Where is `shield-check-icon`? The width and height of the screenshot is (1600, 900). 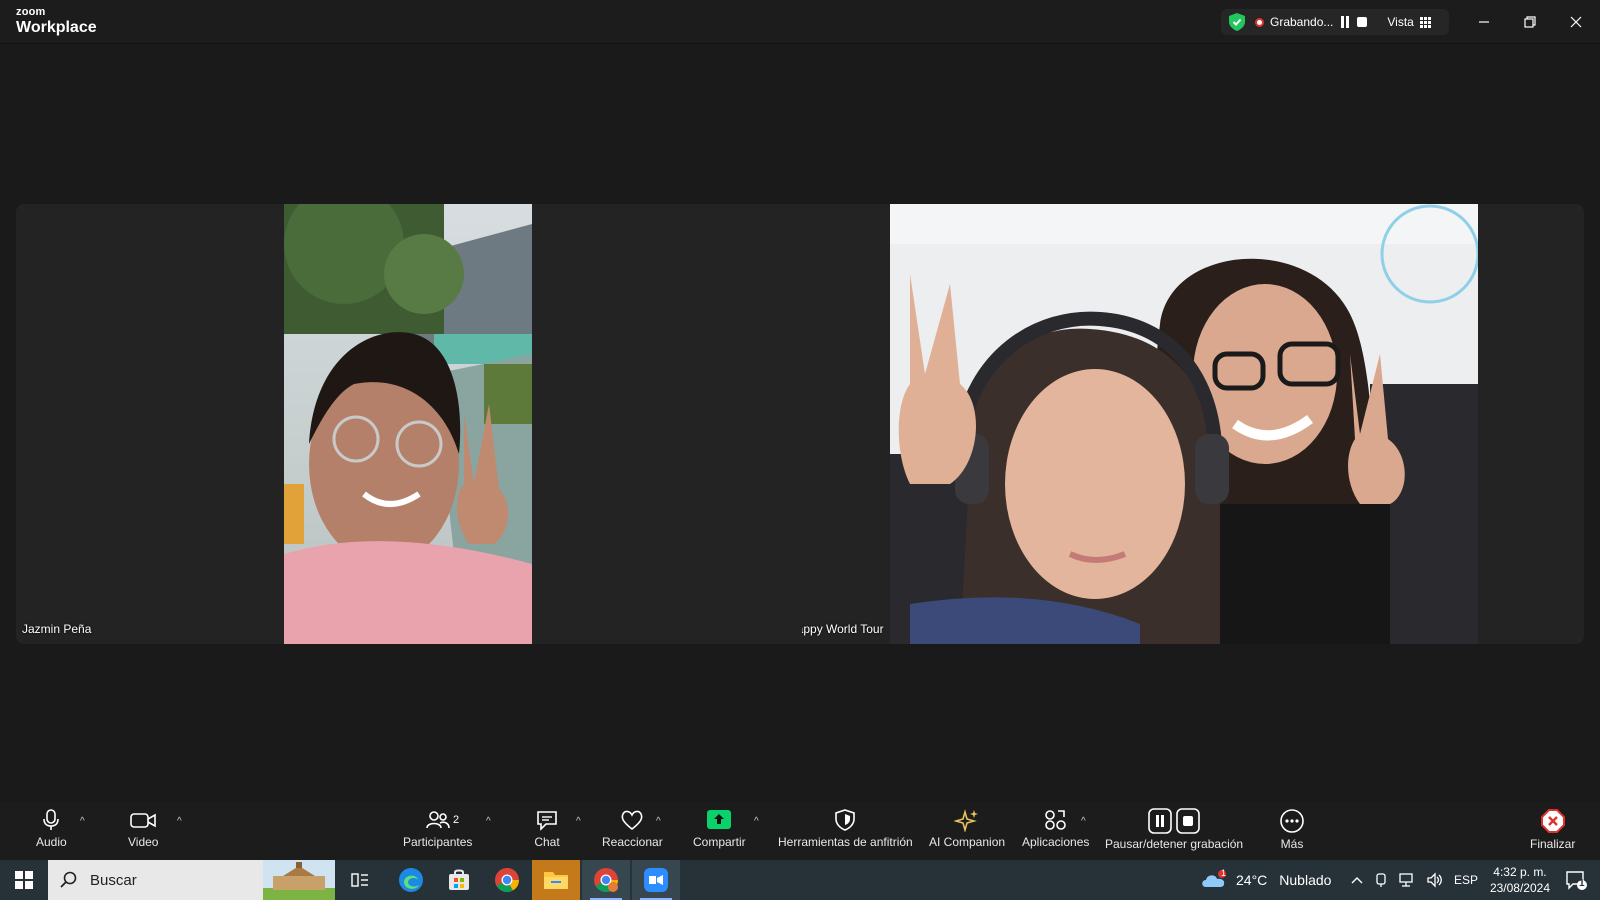
shield-check-icon is located at coordinates (1237, 22).